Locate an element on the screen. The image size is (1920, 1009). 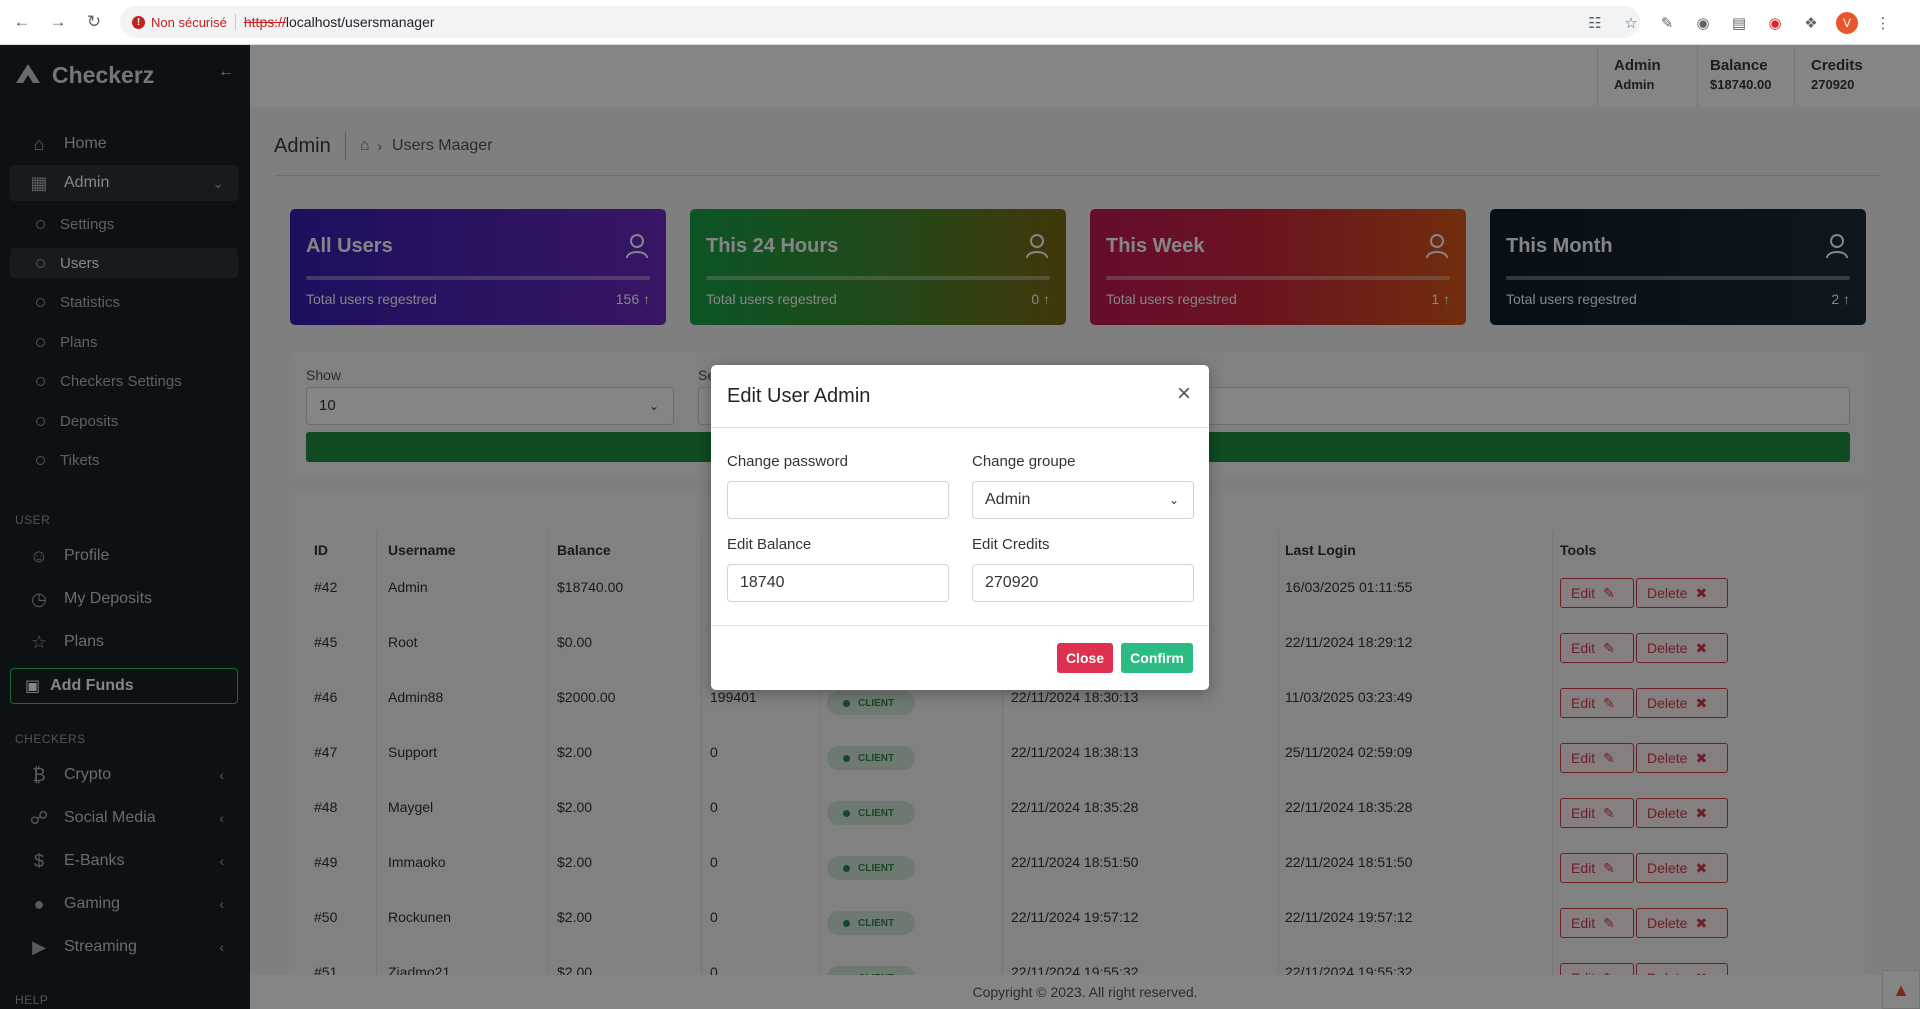
kebab-menu-icon: ⋮ is located at coordinates (1883, 23).